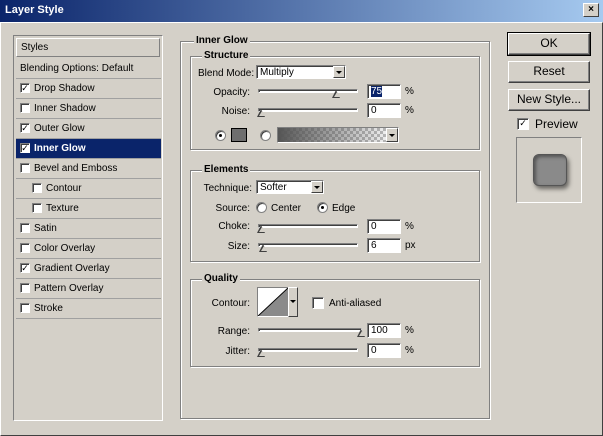 Image resolution: width=603 pixels, height=436 pixels. I want to click on preview-label: Preview, so click(556, 124).